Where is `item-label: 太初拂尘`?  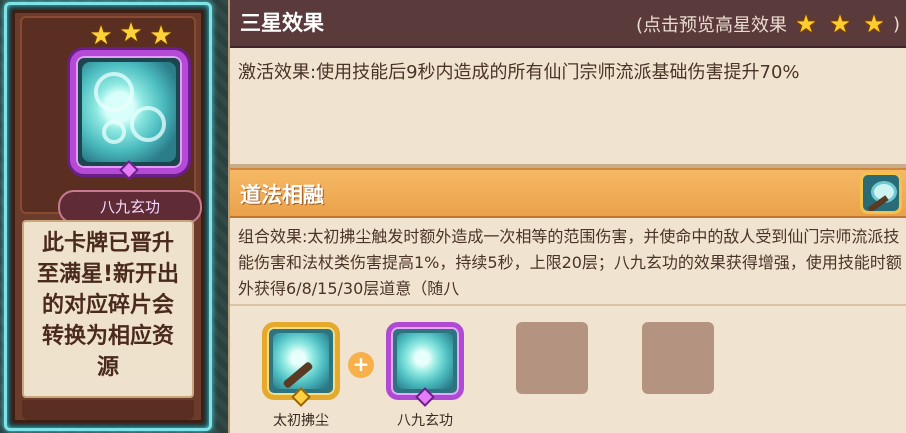
item-label: 太初拂尘 is located at coordinates (301, 421).